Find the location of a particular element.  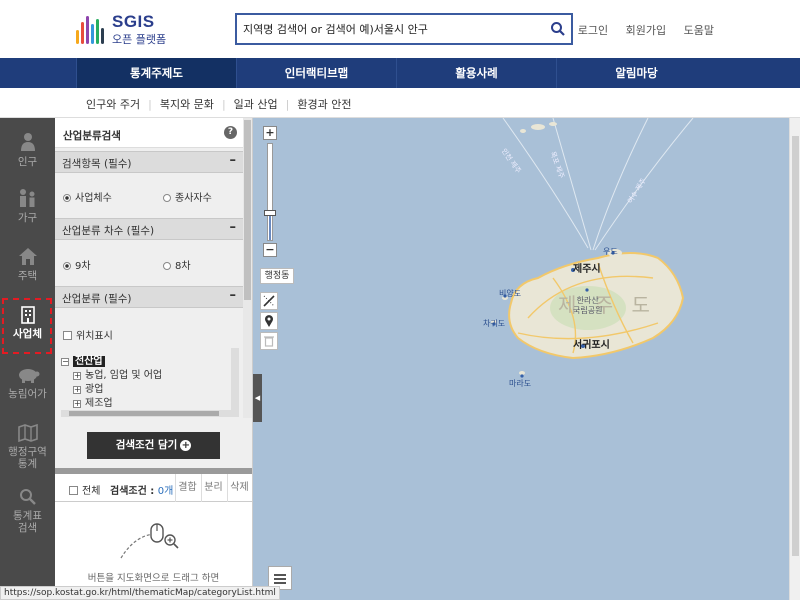

location-pin-button is located at coordinates (269, 321).